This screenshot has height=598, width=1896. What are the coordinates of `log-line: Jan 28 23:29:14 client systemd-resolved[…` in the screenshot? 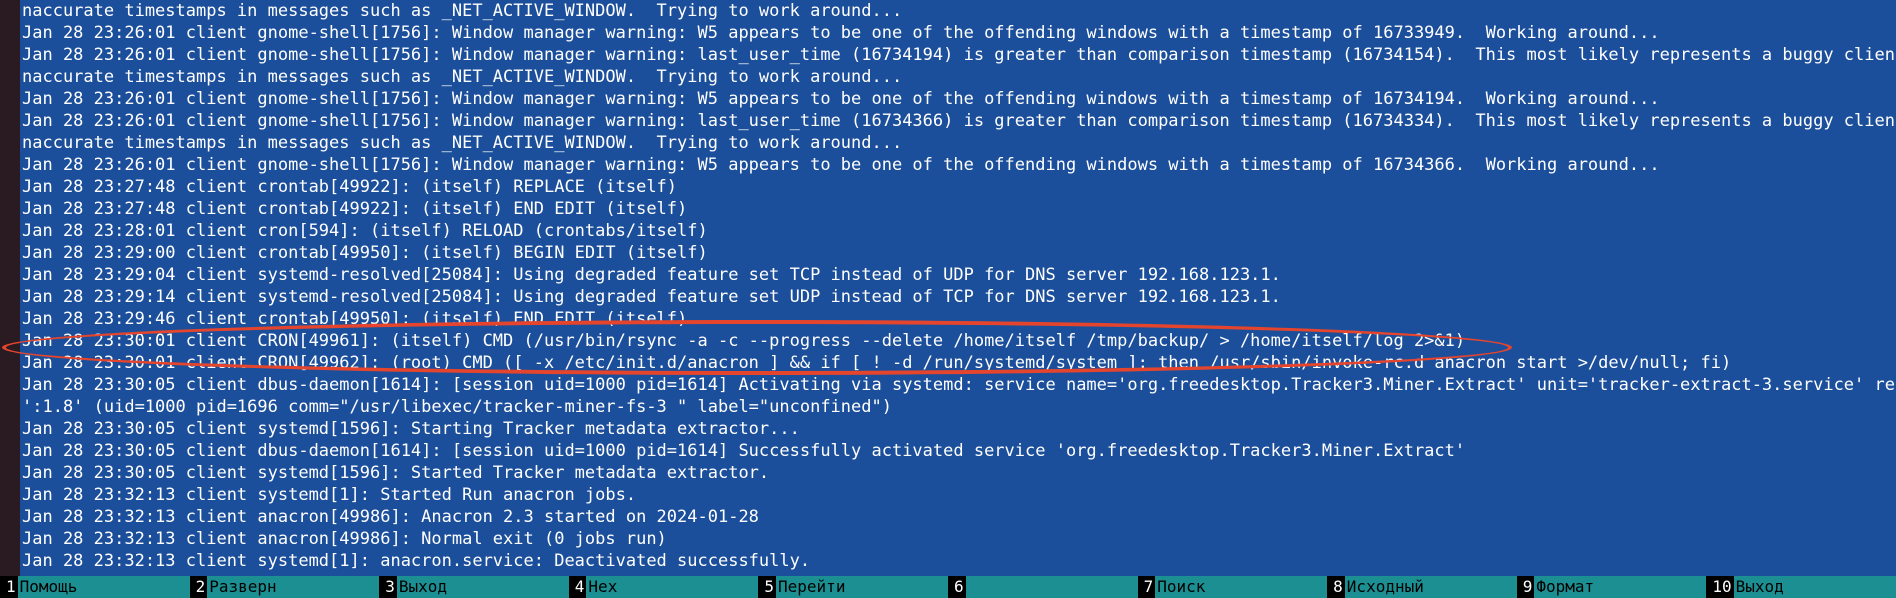 It's located at (651, 297).